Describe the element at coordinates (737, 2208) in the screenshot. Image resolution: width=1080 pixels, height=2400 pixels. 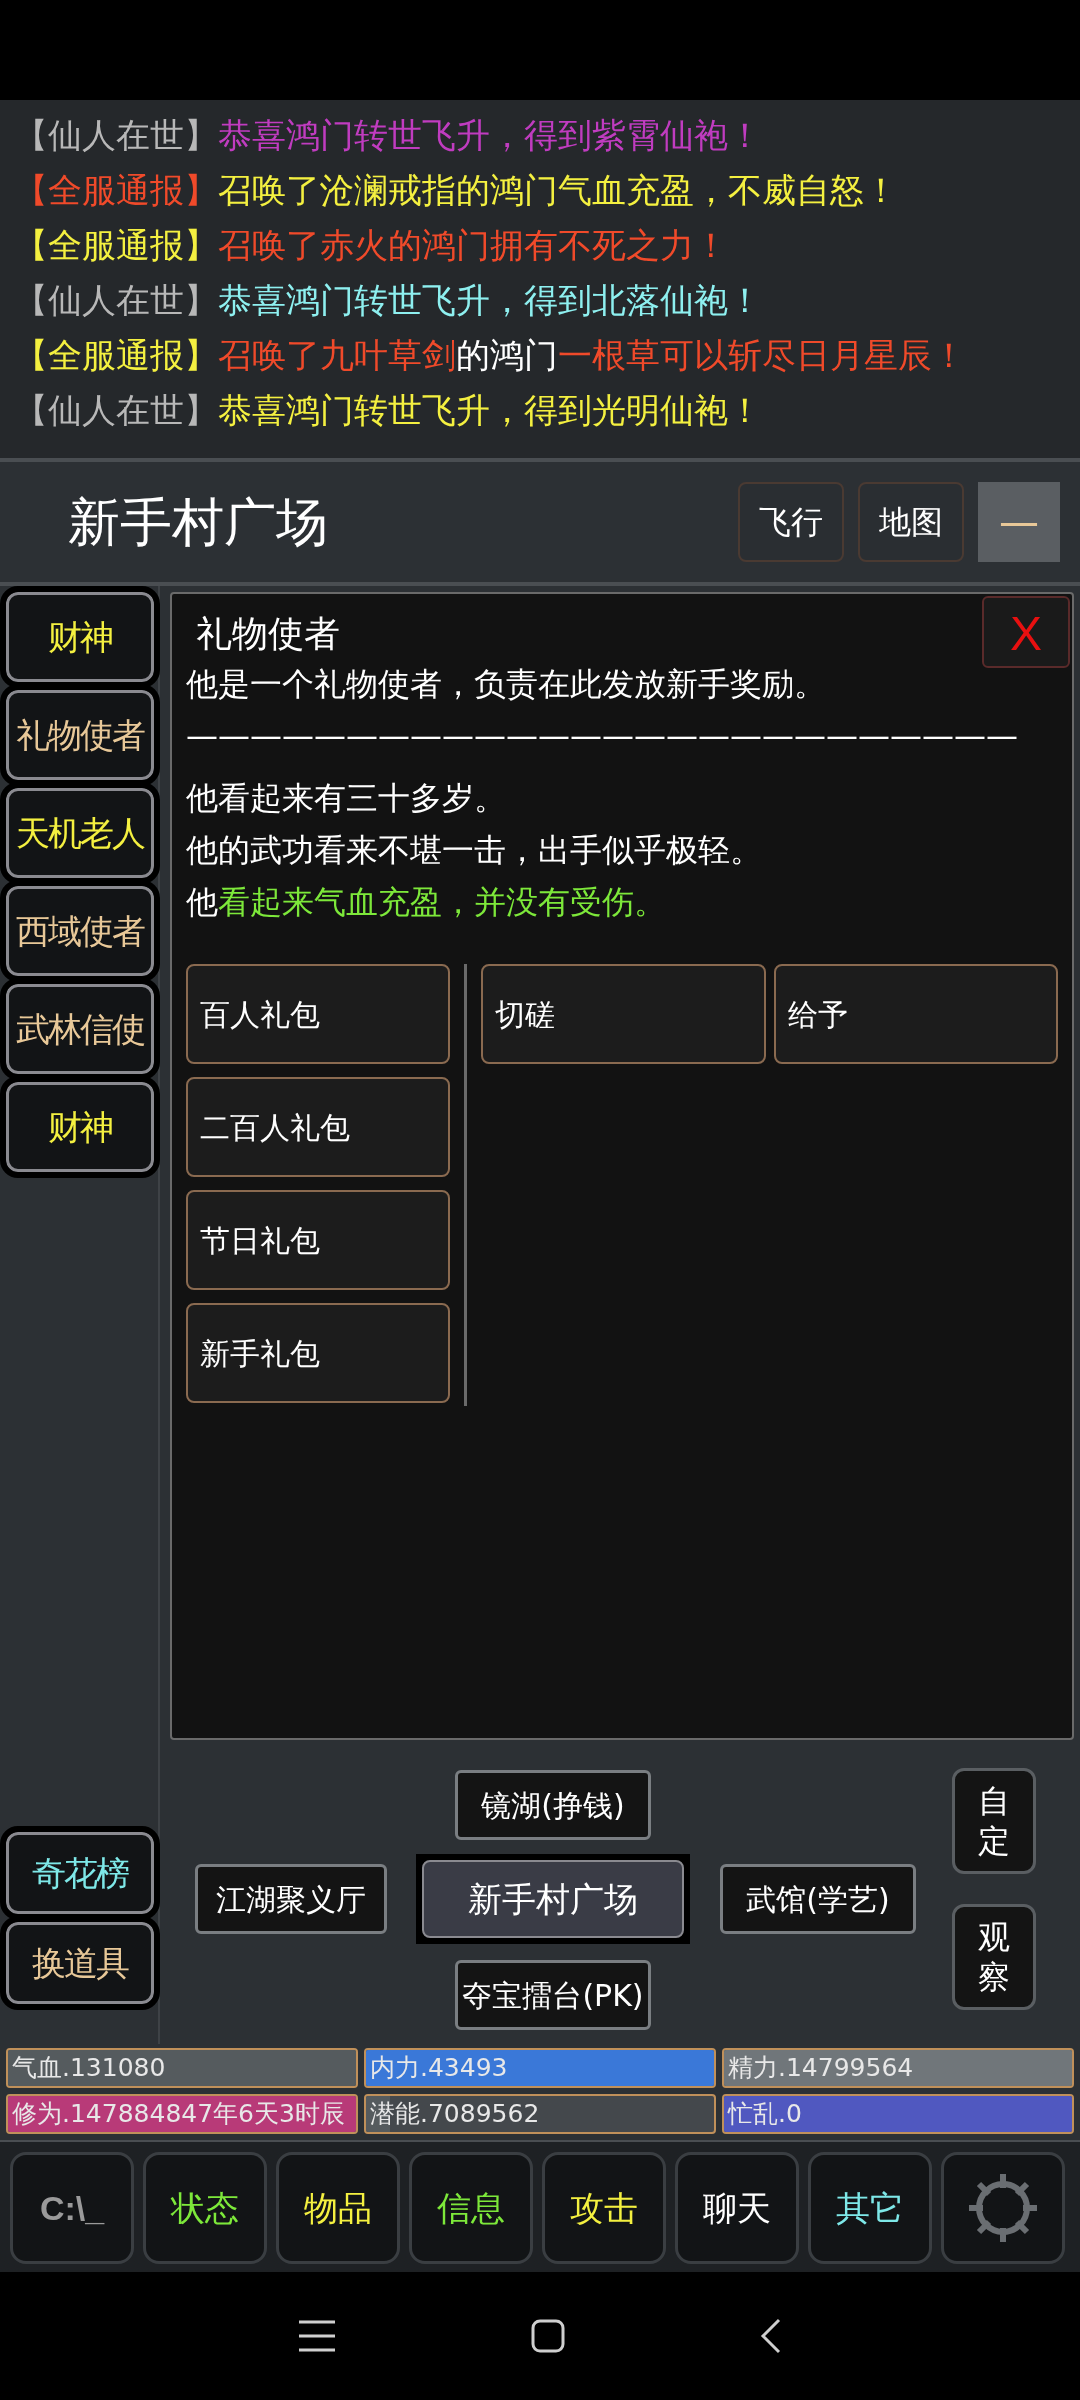
I see `menu-button: 聊天` at that location.